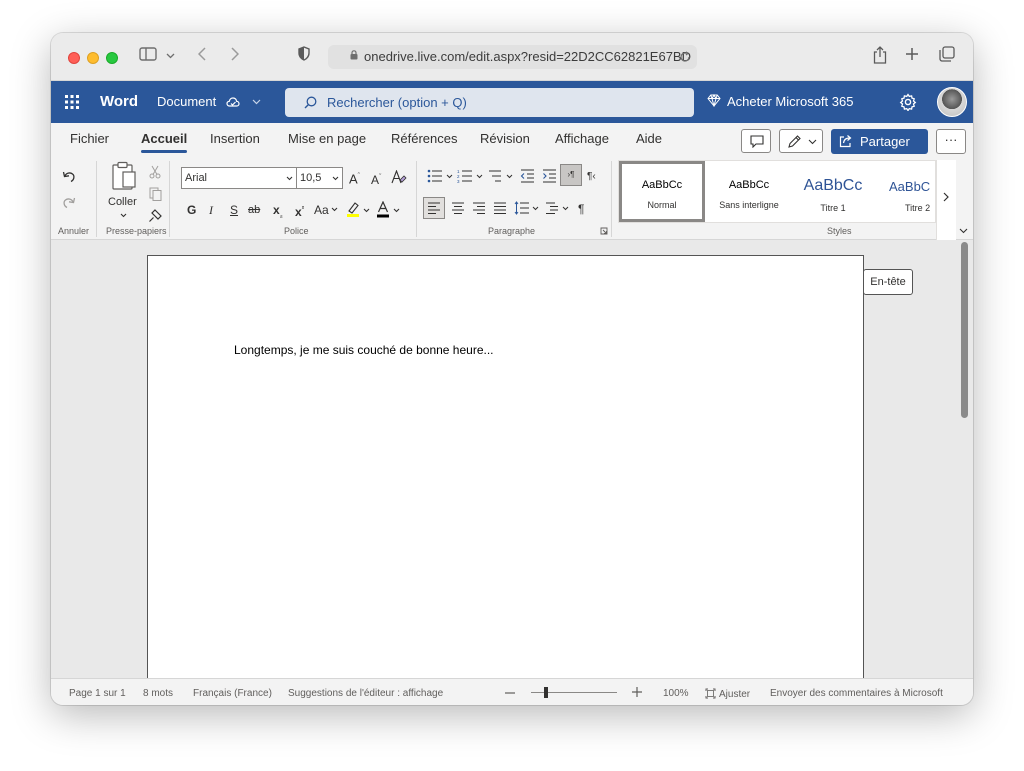  I want to click on ltr-paragraph-button: ›¶, so click(571, 175).